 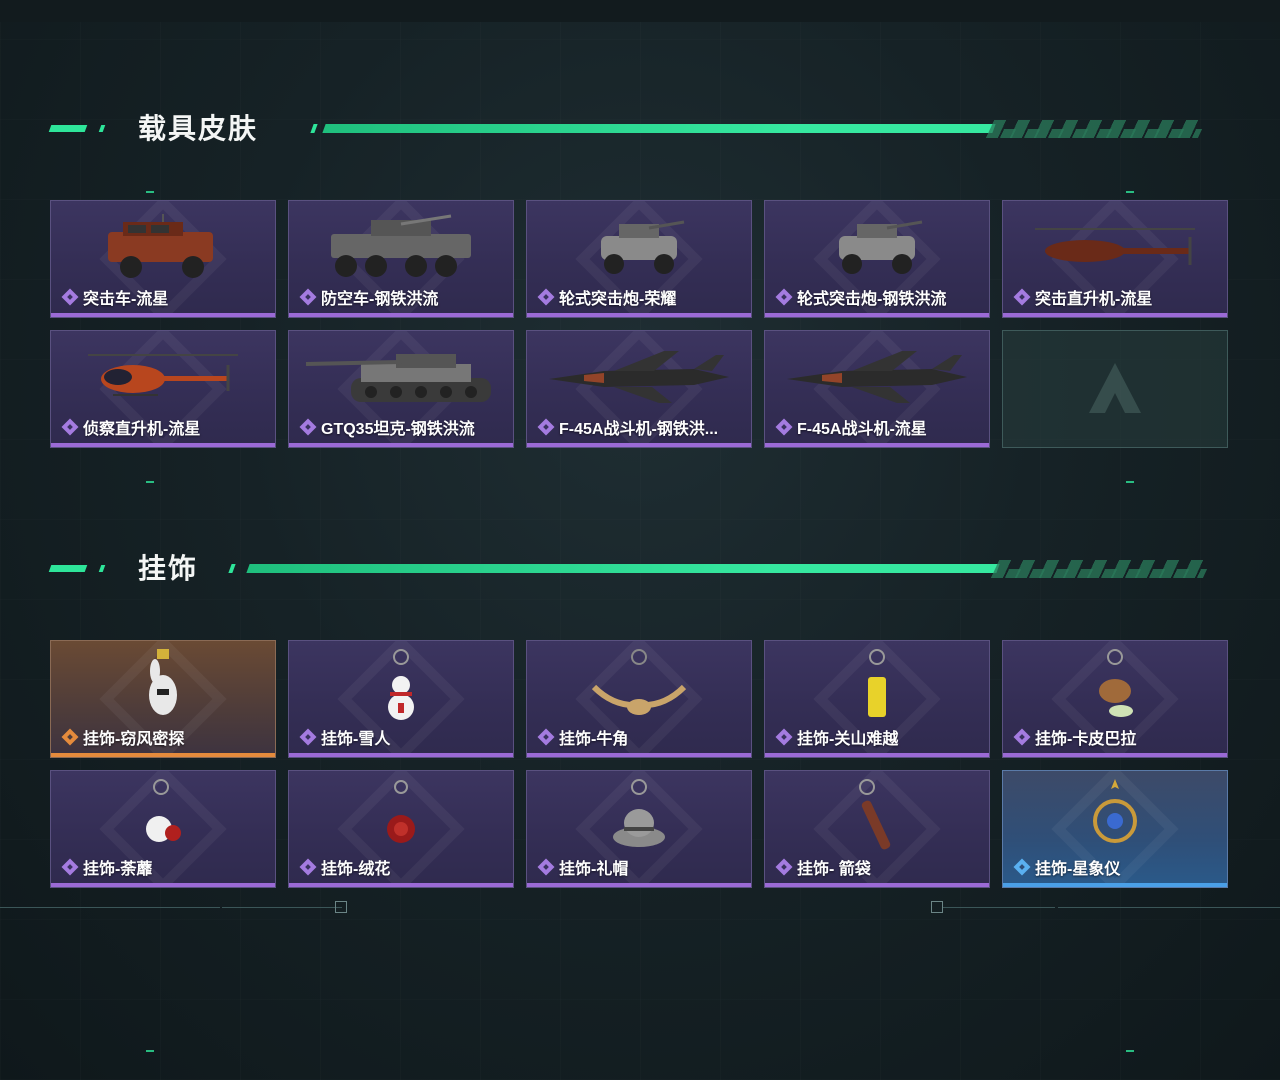 I want to click on snowman-charm-icon, so click(x=401, y=687).